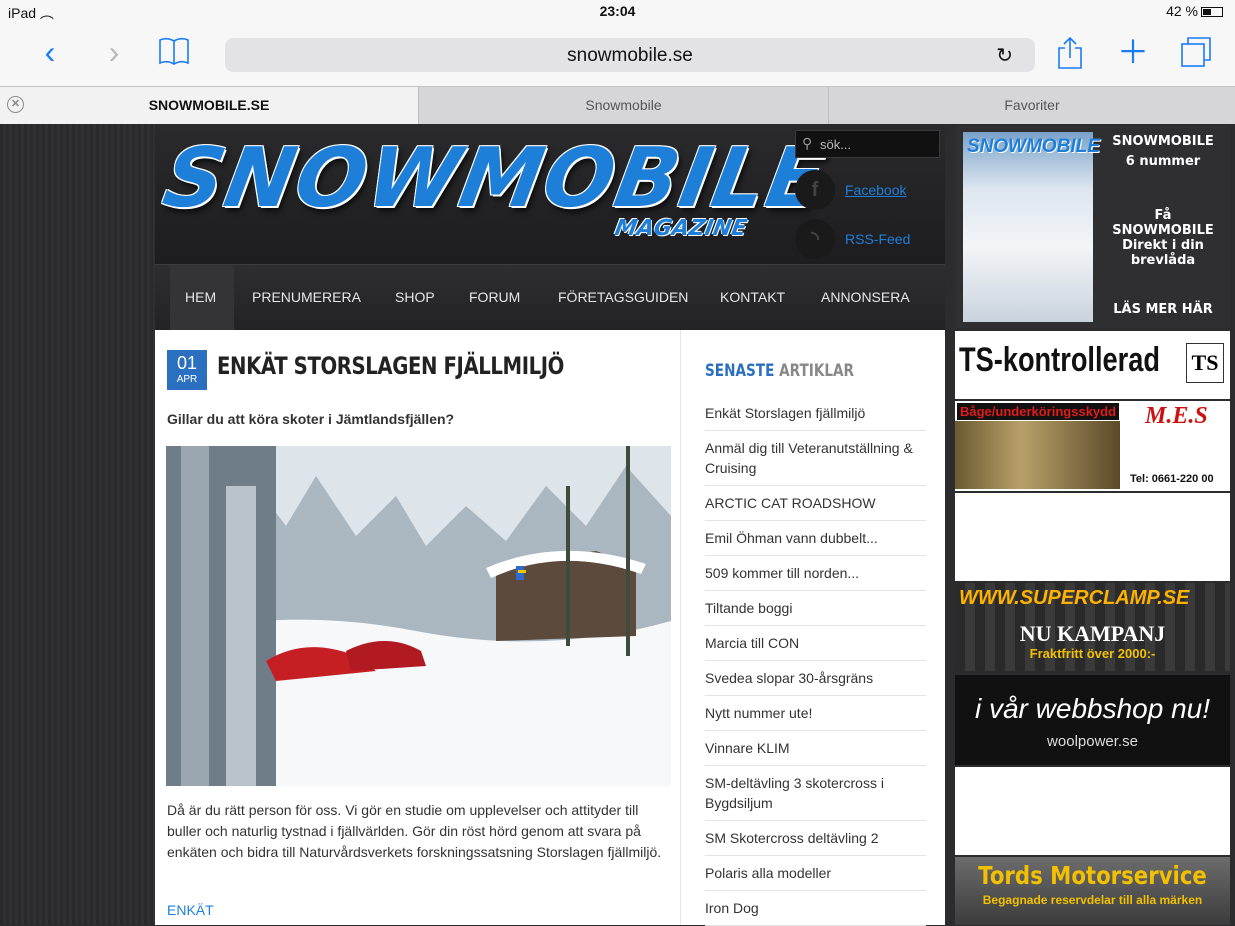 The width and height of the screenshot is (1235, 926). What do you see at coordinates (495, 178) in the screenshot?
I see `site-logo: SNOWMOBILE` at bounding box center [495, 178].